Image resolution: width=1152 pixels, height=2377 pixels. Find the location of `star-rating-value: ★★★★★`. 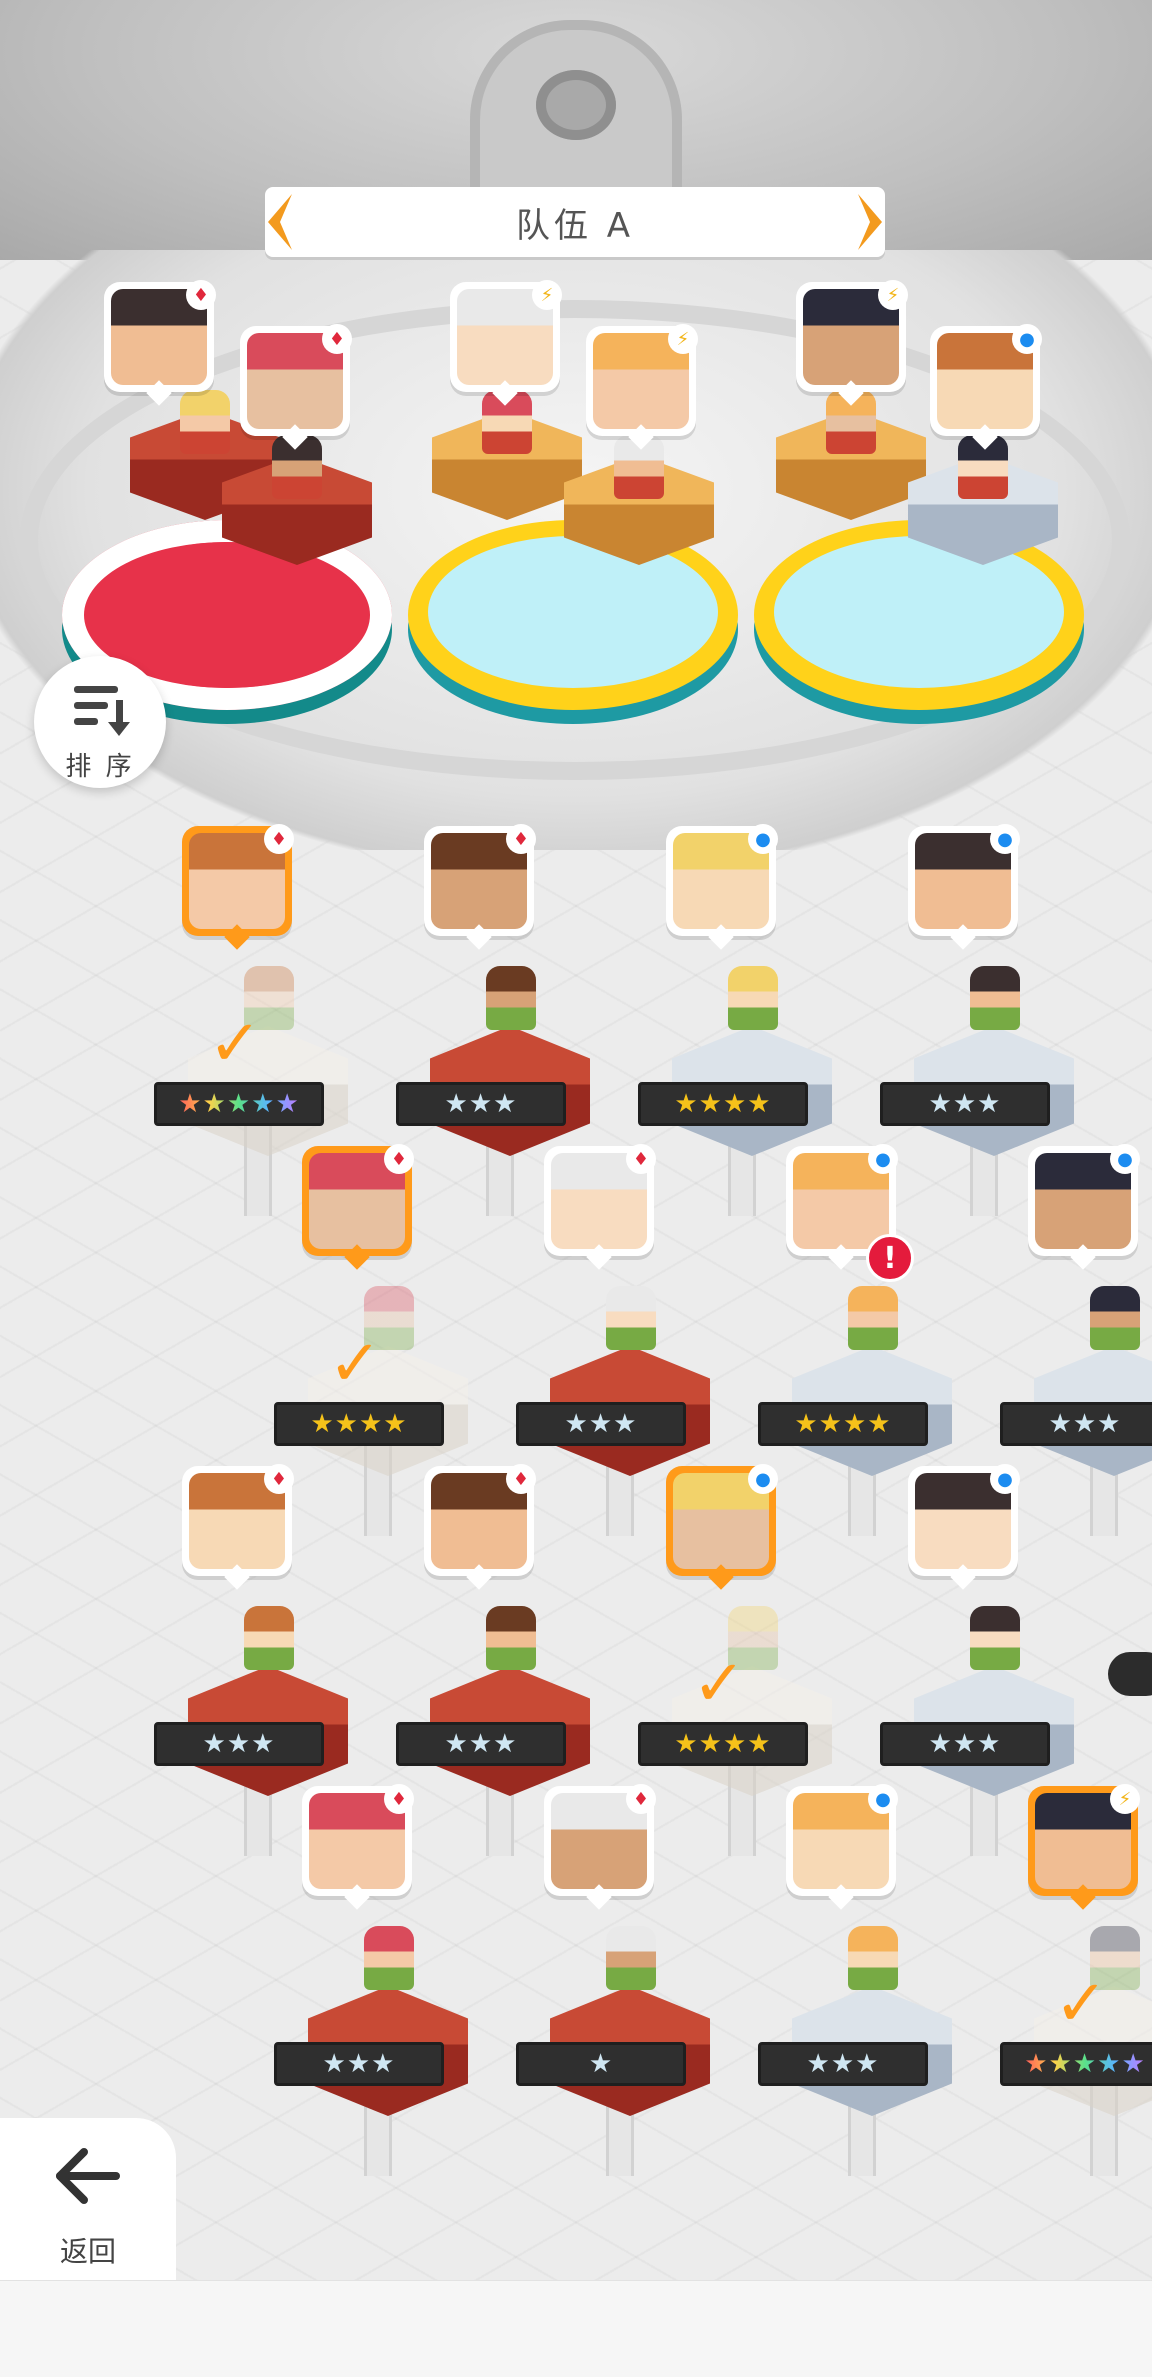

star-rating-value: ★★★★★ is located at coordinates (239, 1104).